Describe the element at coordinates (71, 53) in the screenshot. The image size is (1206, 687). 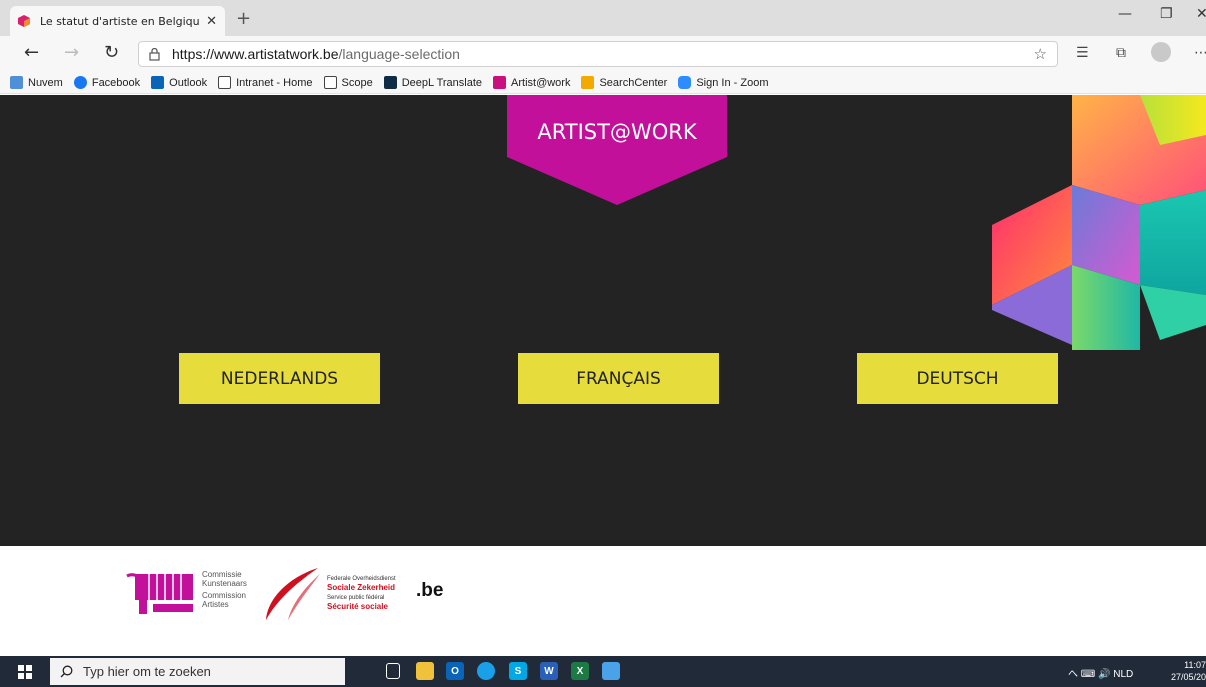
I see `forward-arrow-icon: →` at that location.